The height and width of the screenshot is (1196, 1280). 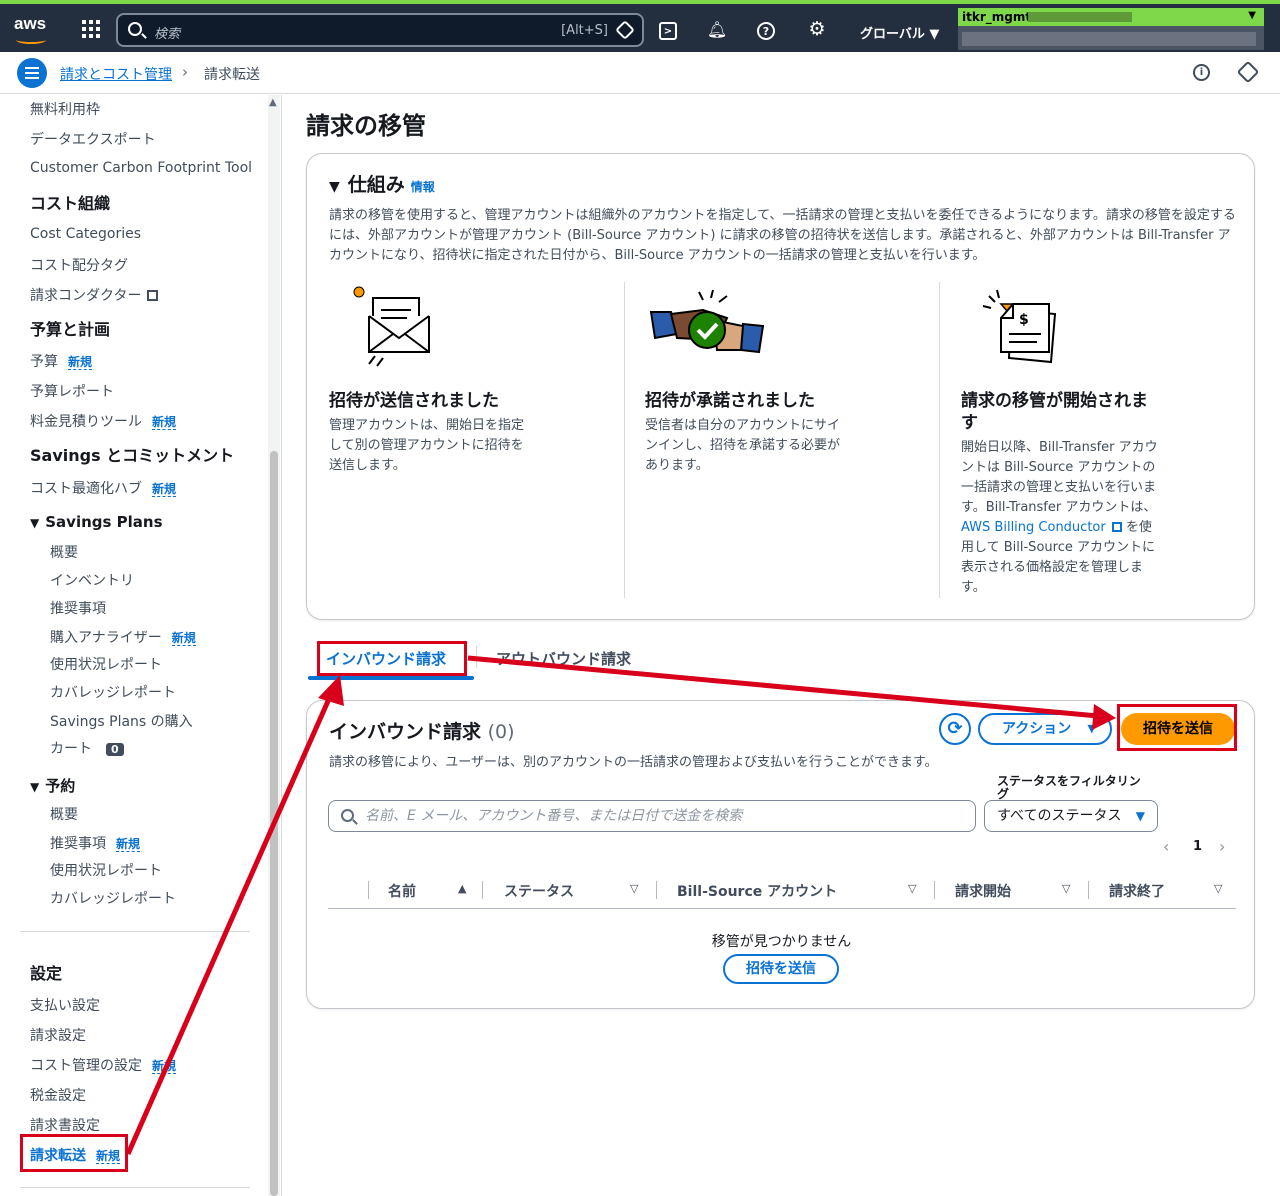 I want to click on sidebar-item-cost-management-preferences: コスト管理の設定 新規, so click(x=103, y=1065).